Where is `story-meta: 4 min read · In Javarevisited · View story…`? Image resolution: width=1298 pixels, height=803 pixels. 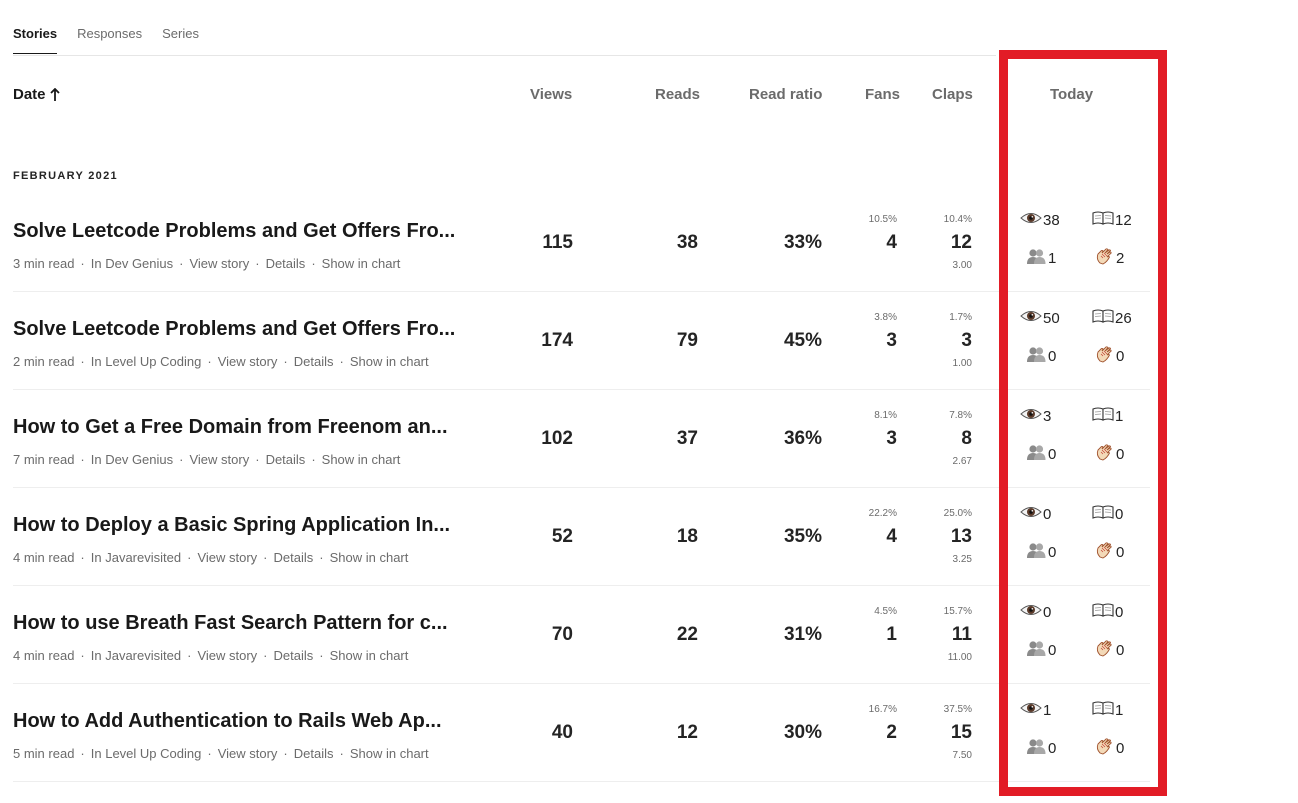
story-meta: 4 min read · In Javarevisited · View story… is located at coordinates (211, 557).